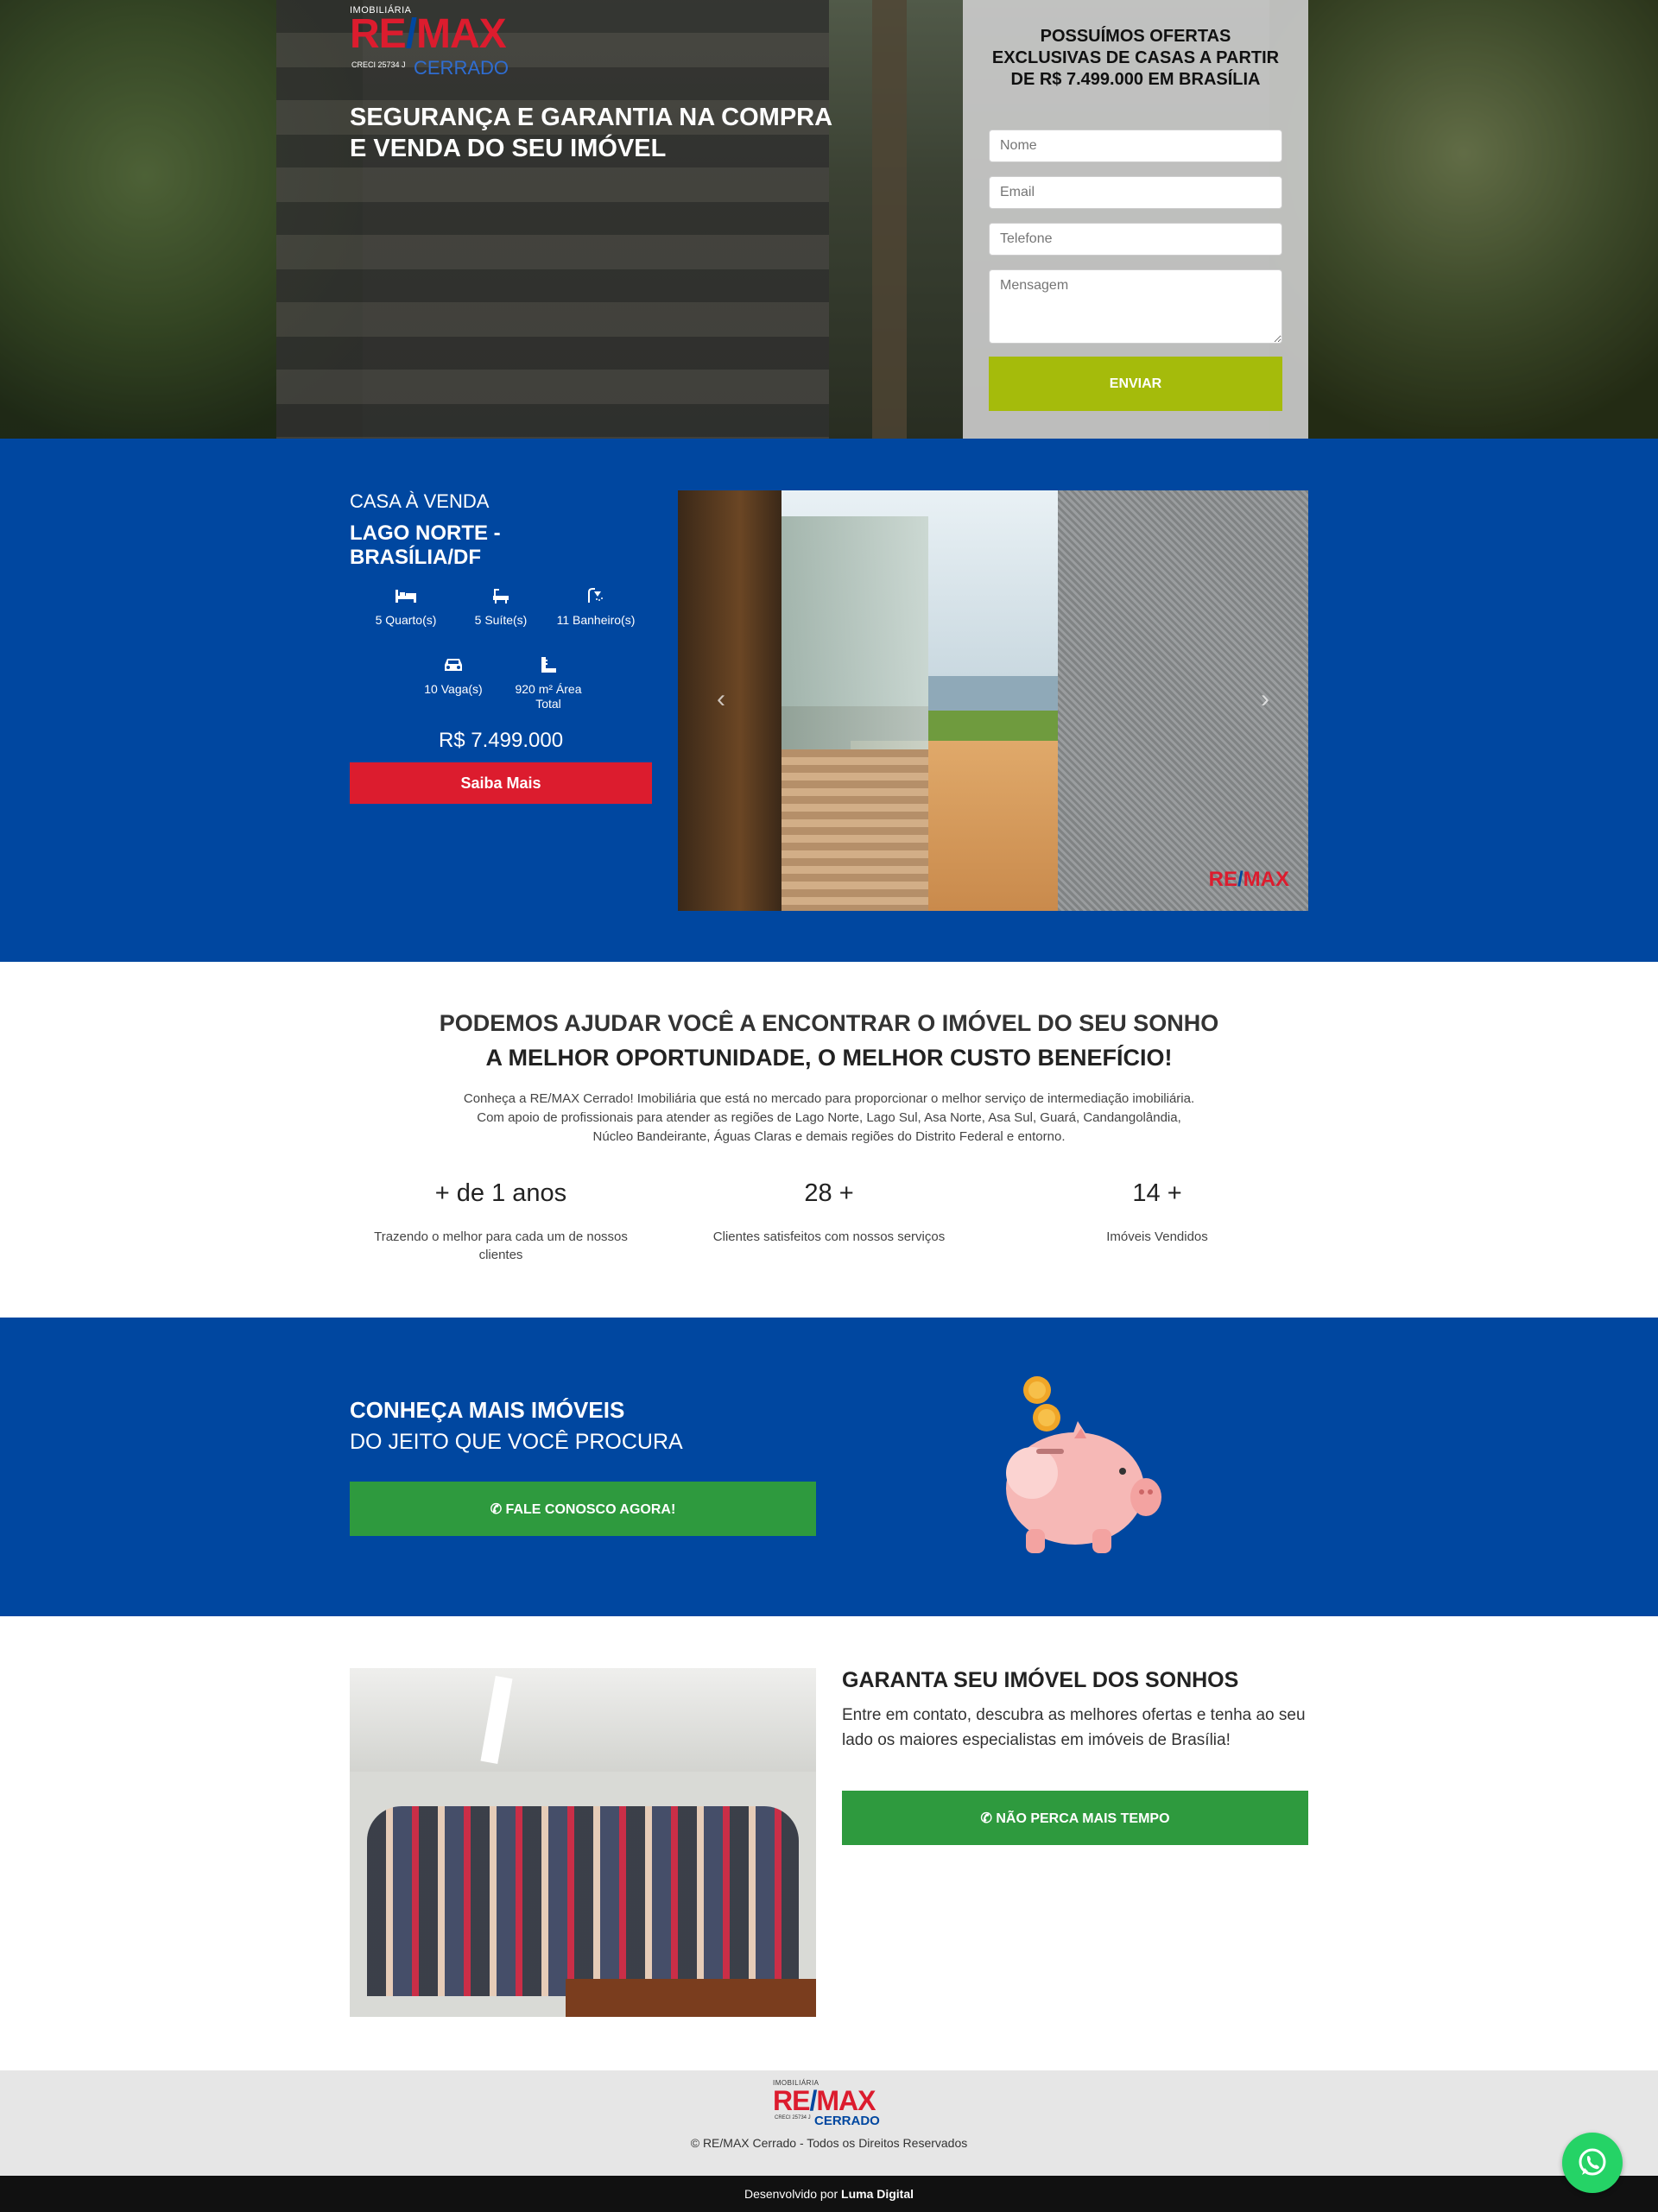 This screenshot has width=1658, height=2212. I want to click on credits-prefix: Desenvolvido por, so click(791, 2194).